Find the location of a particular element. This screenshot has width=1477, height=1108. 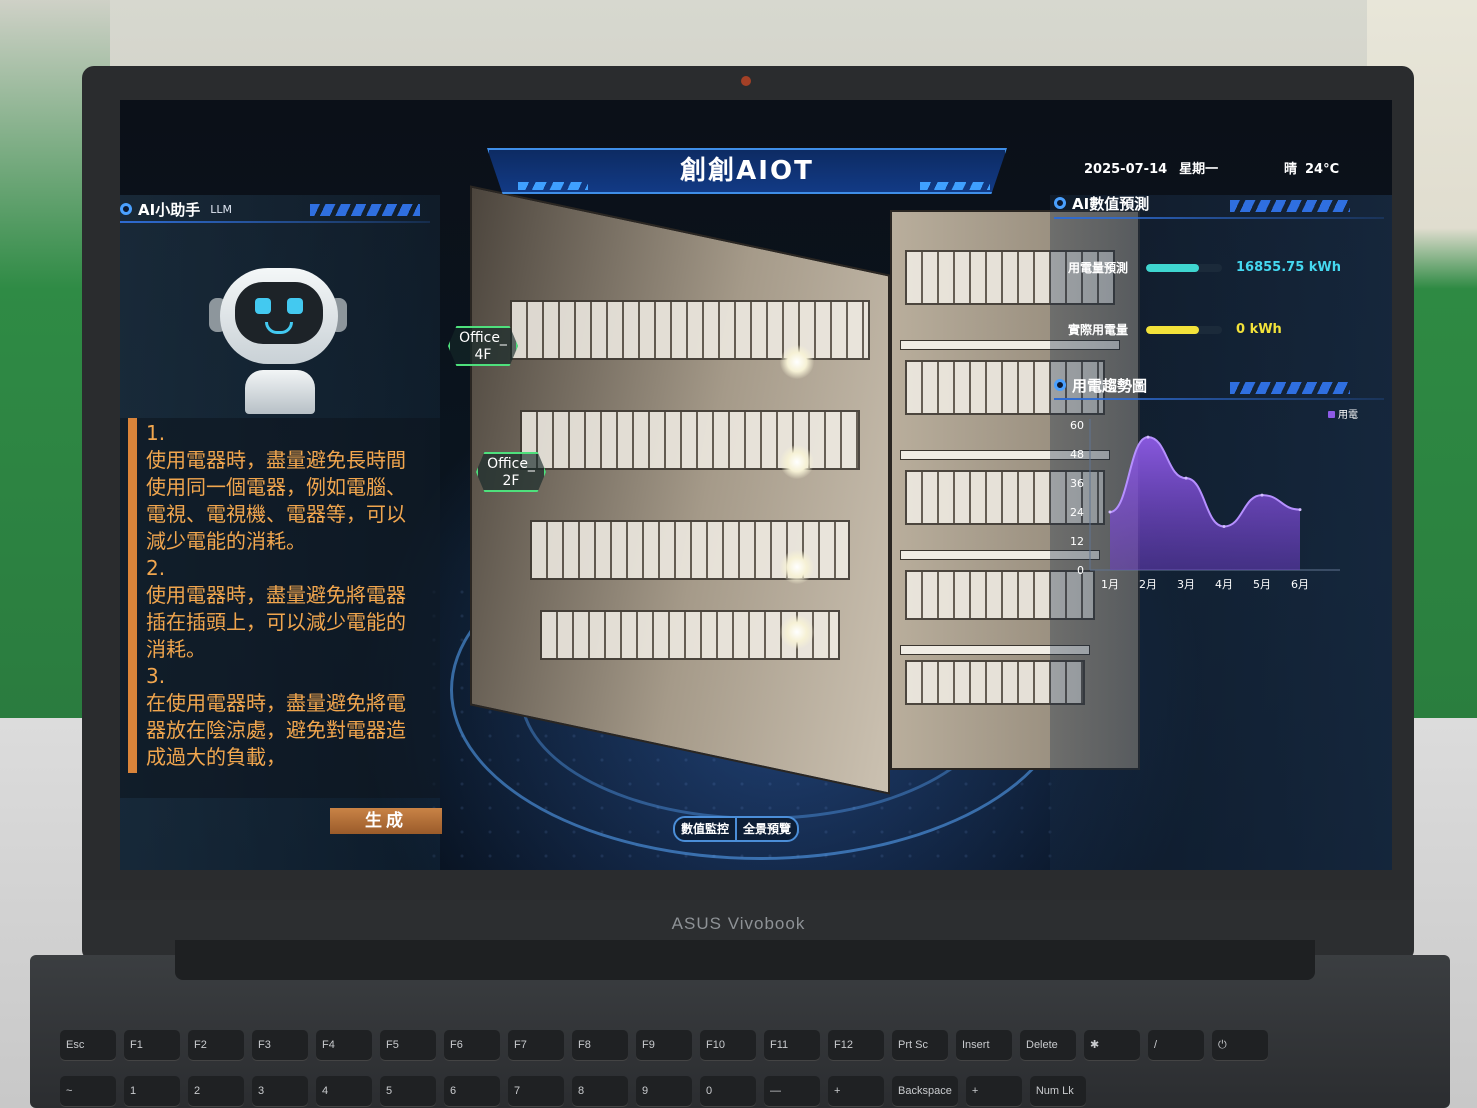

keyboard-key: 1 is located at coordinates (152, 1091).